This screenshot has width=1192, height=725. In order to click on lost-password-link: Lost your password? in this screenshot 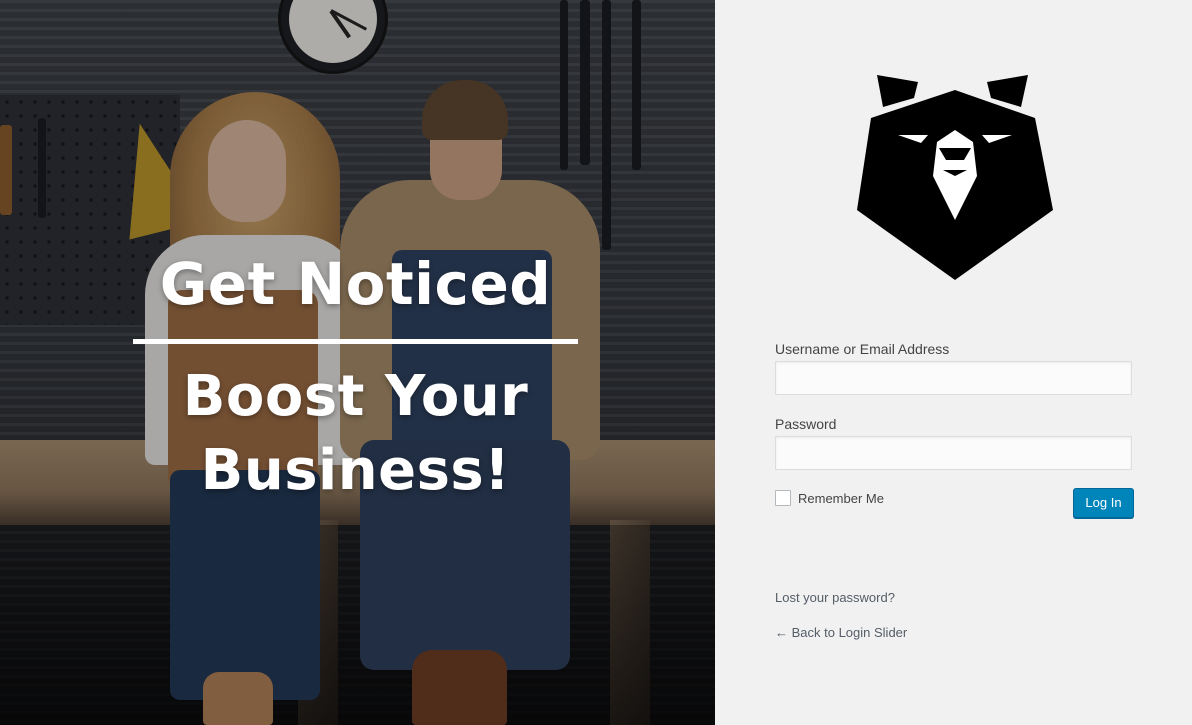, I will do `click(835, 597)`.